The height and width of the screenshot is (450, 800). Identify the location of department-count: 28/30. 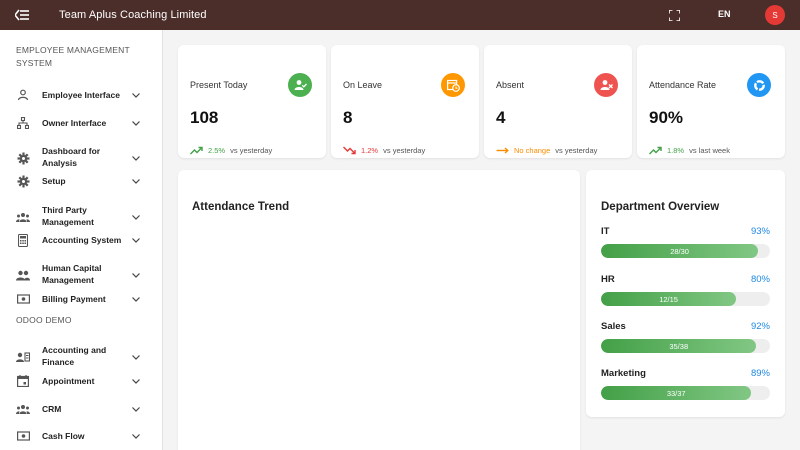
(679, 251).